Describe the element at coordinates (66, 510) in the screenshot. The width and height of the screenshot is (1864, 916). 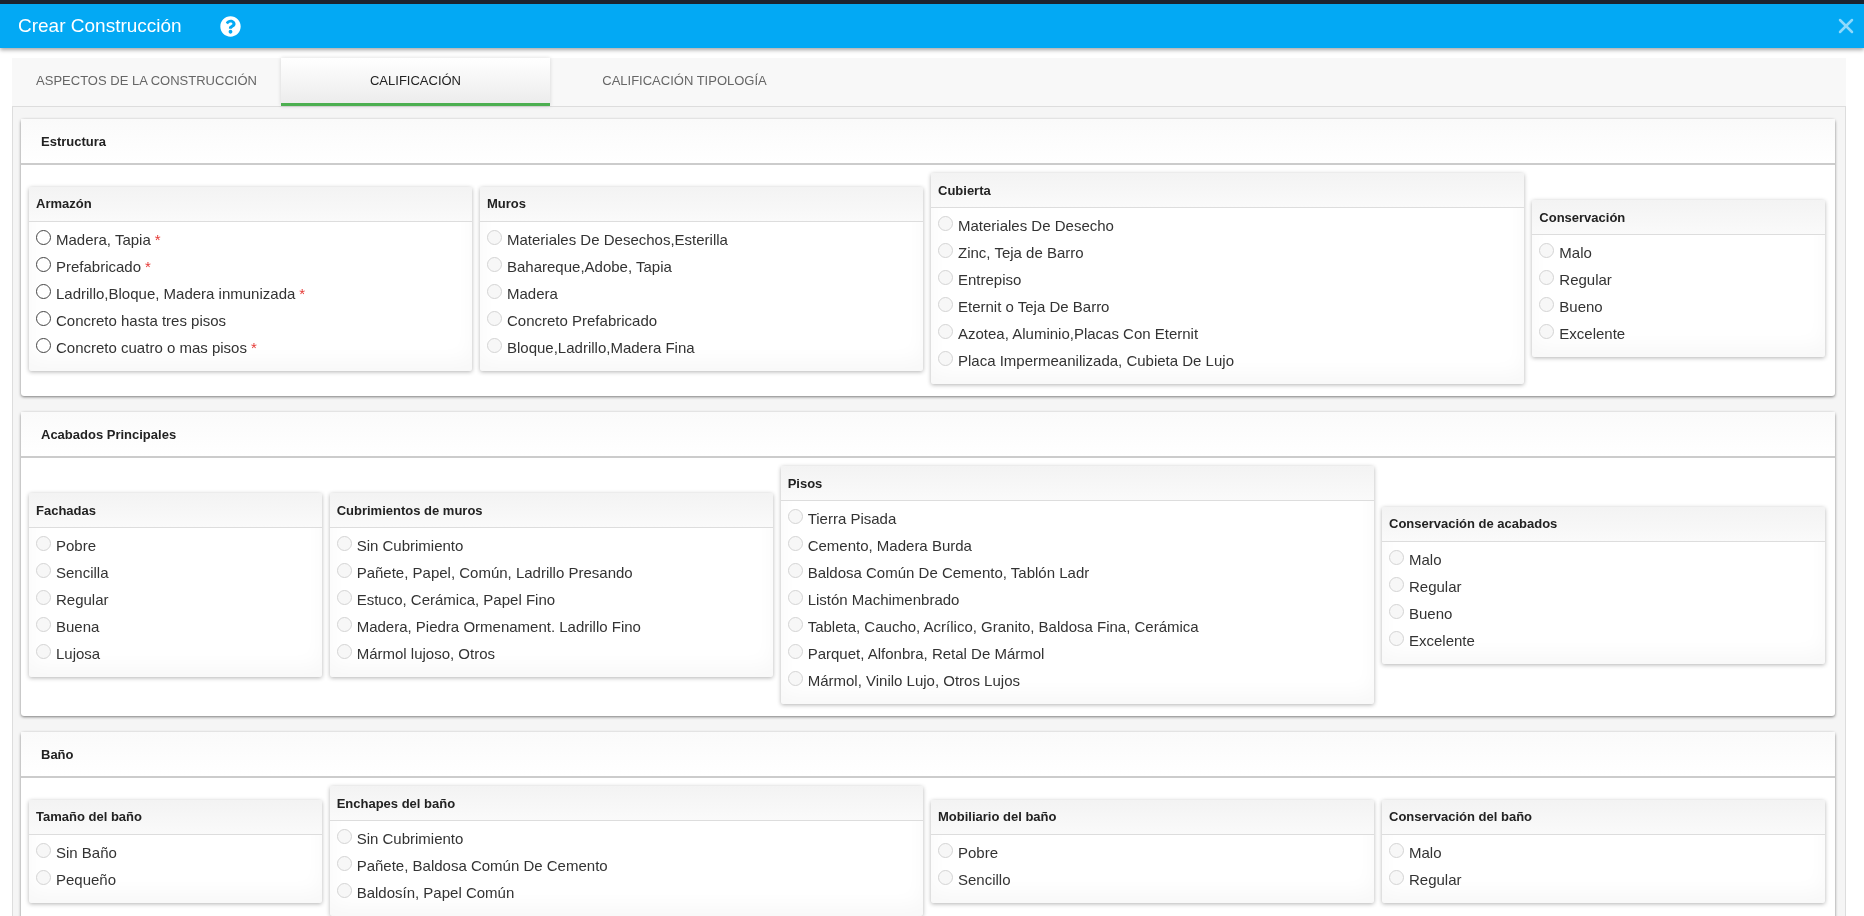
I see `card-title: Fachadas` at that location.